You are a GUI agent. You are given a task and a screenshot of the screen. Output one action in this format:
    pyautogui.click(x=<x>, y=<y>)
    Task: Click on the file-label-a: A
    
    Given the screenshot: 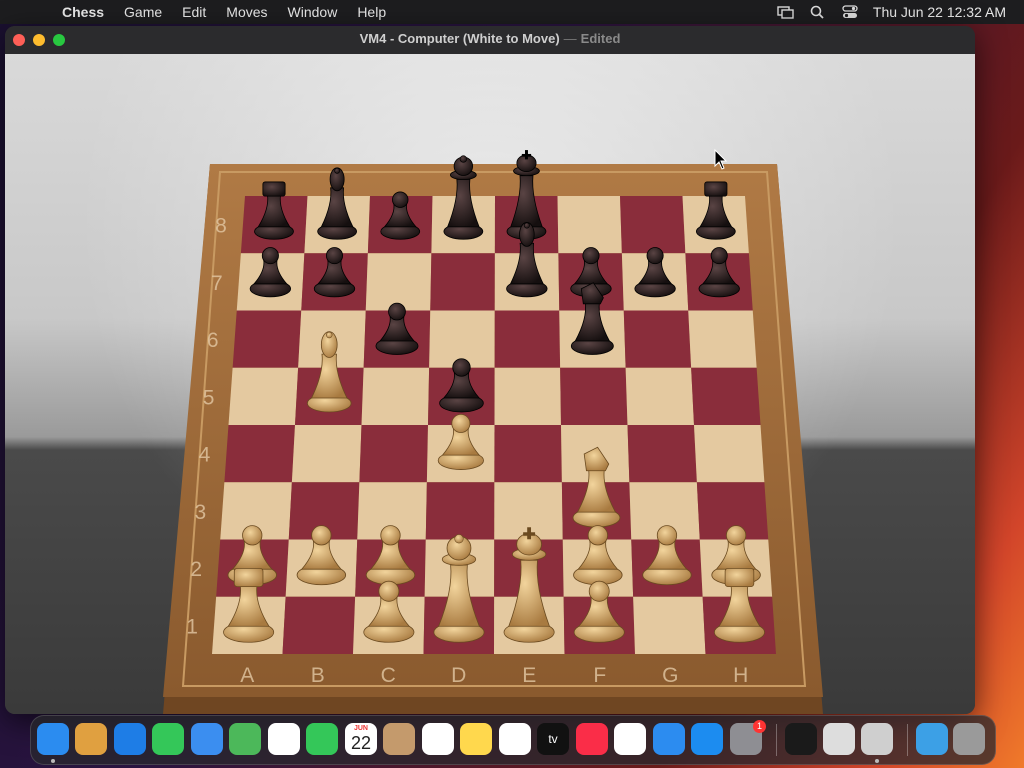 What is the action you would take?
    pyautogui.click(x=247, y=675)
    